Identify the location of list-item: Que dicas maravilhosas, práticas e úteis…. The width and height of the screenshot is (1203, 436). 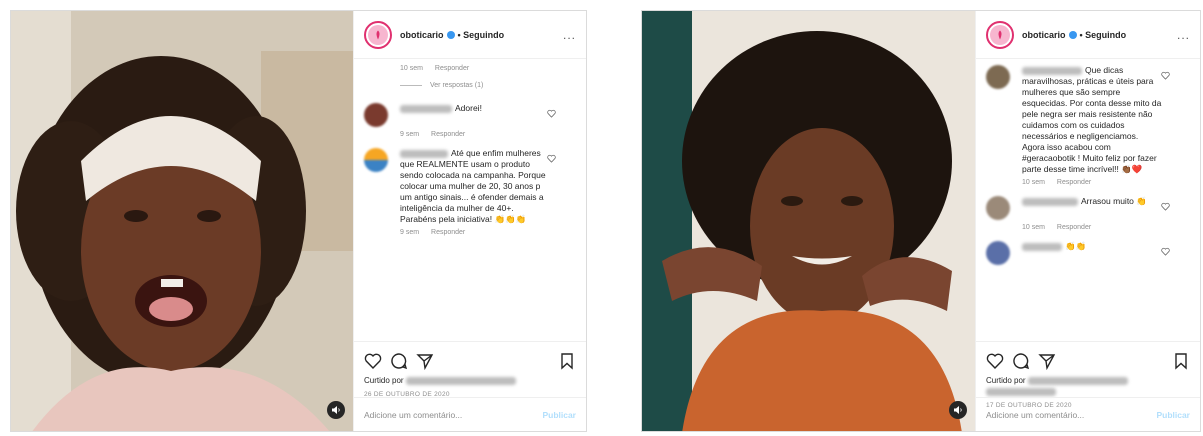
(1088, 120).